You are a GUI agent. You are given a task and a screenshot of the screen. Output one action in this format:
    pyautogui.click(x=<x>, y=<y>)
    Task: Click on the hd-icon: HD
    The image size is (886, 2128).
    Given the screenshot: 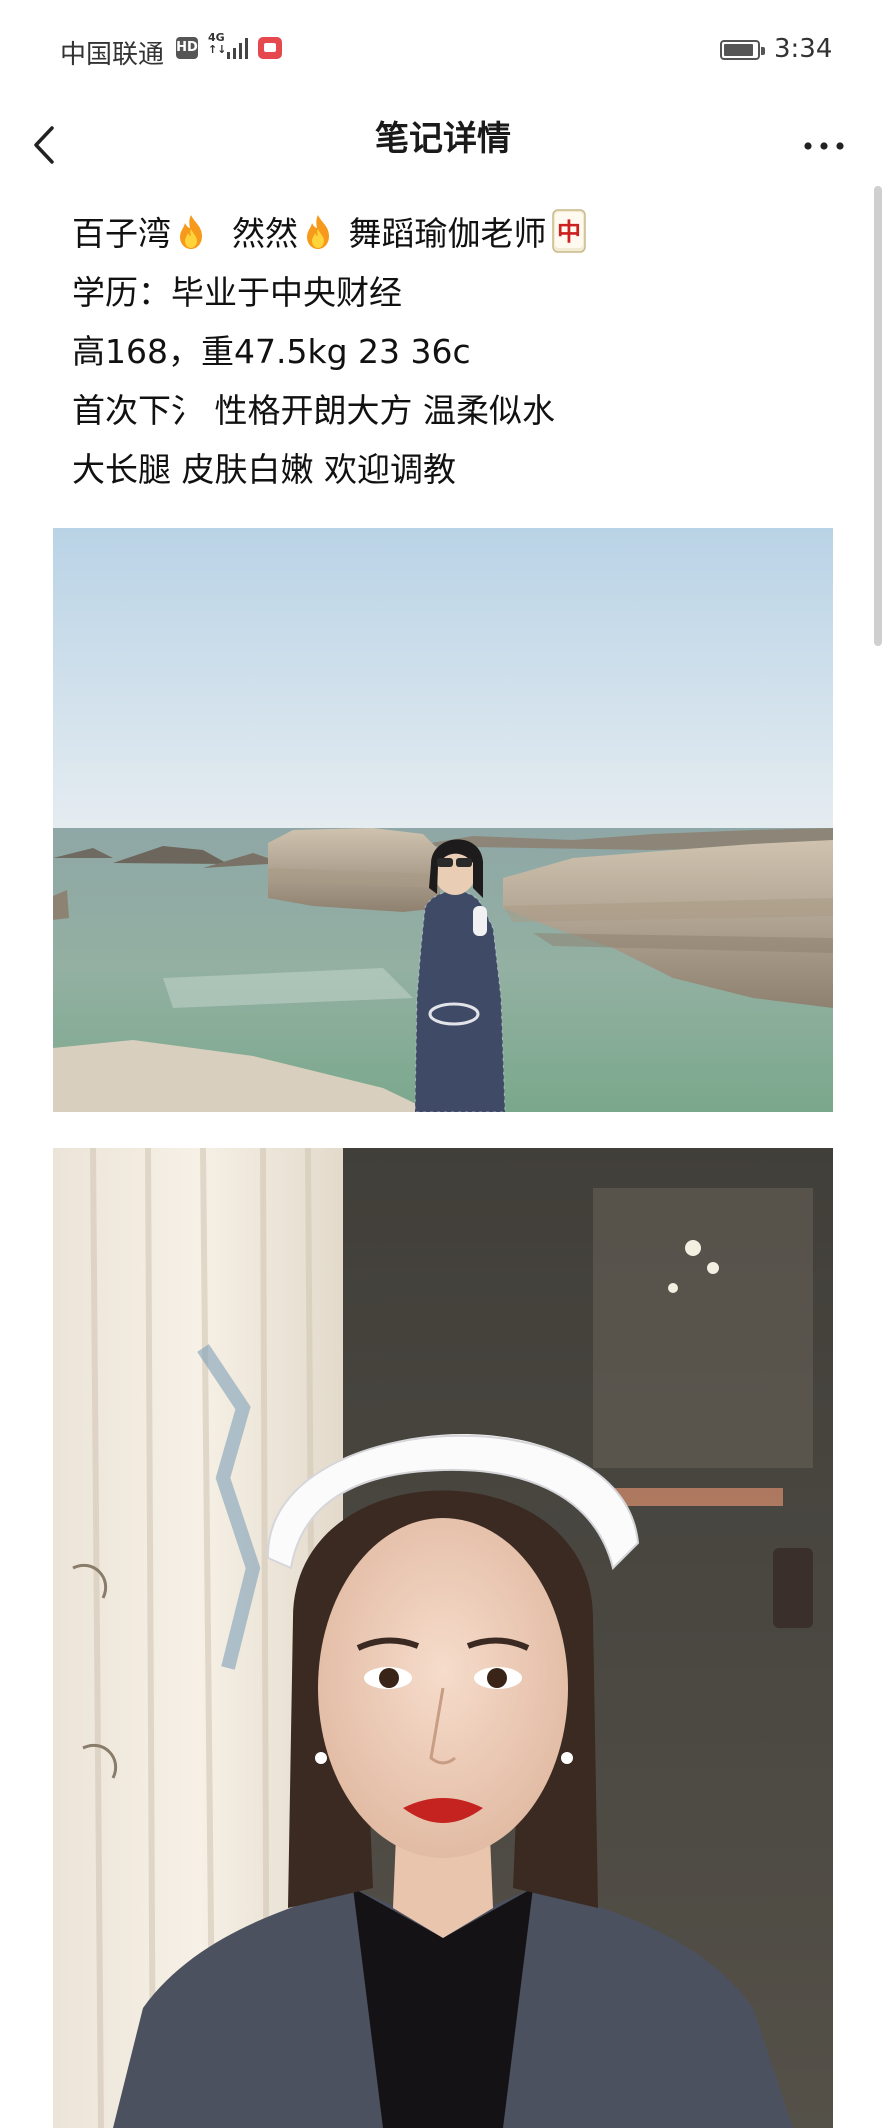 What is the action you would take?
    pyautogui.click(x=187, y=48)
    